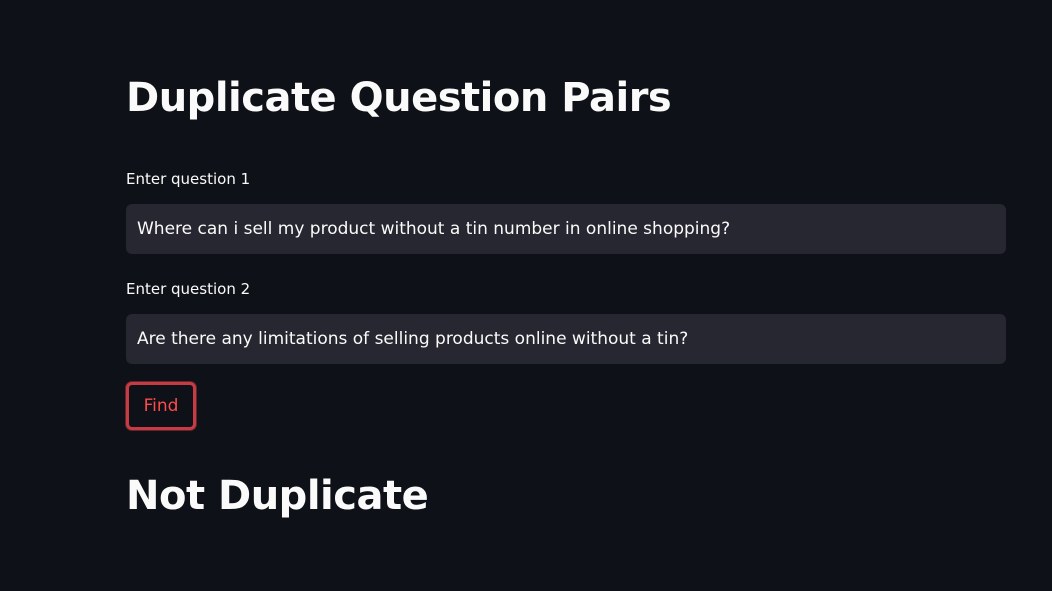 This screenshot has height=591, width=1052. What do you see at coordinates (399, 98) in the screenshot?
I see `page-title: Duplicate Question Pairs` at bounding box center [399, 98].